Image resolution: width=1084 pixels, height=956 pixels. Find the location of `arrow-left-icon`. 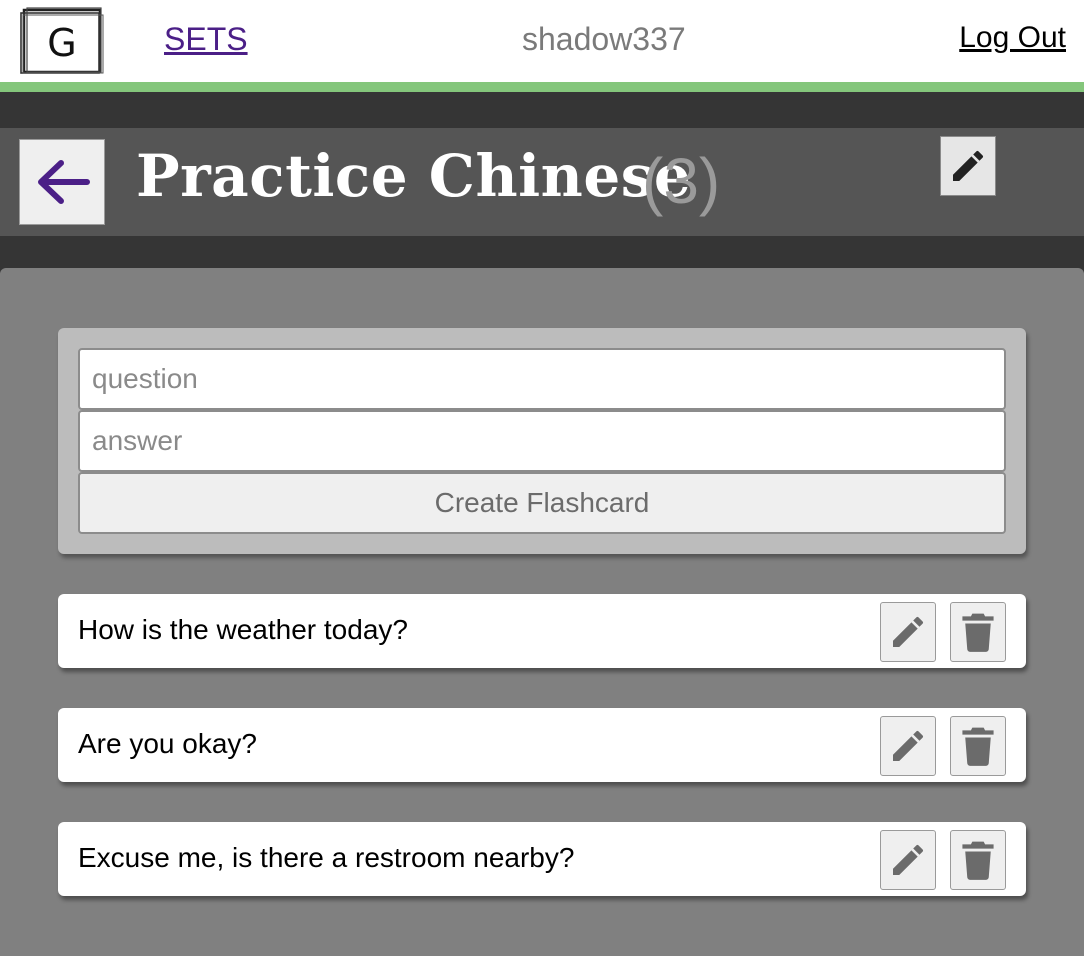

arrow-left-icon is located at coordinates (64, 182).